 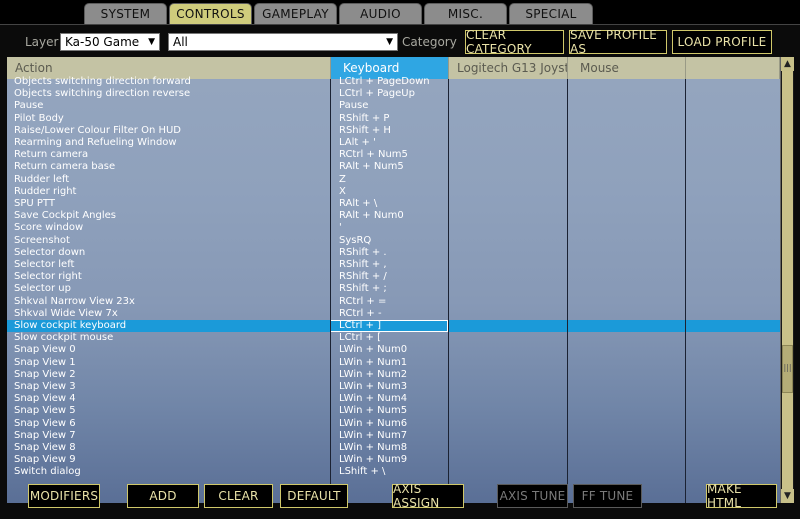 I want to click on keyboard-cell: LWin + Num0, so click(x=373, y=350).